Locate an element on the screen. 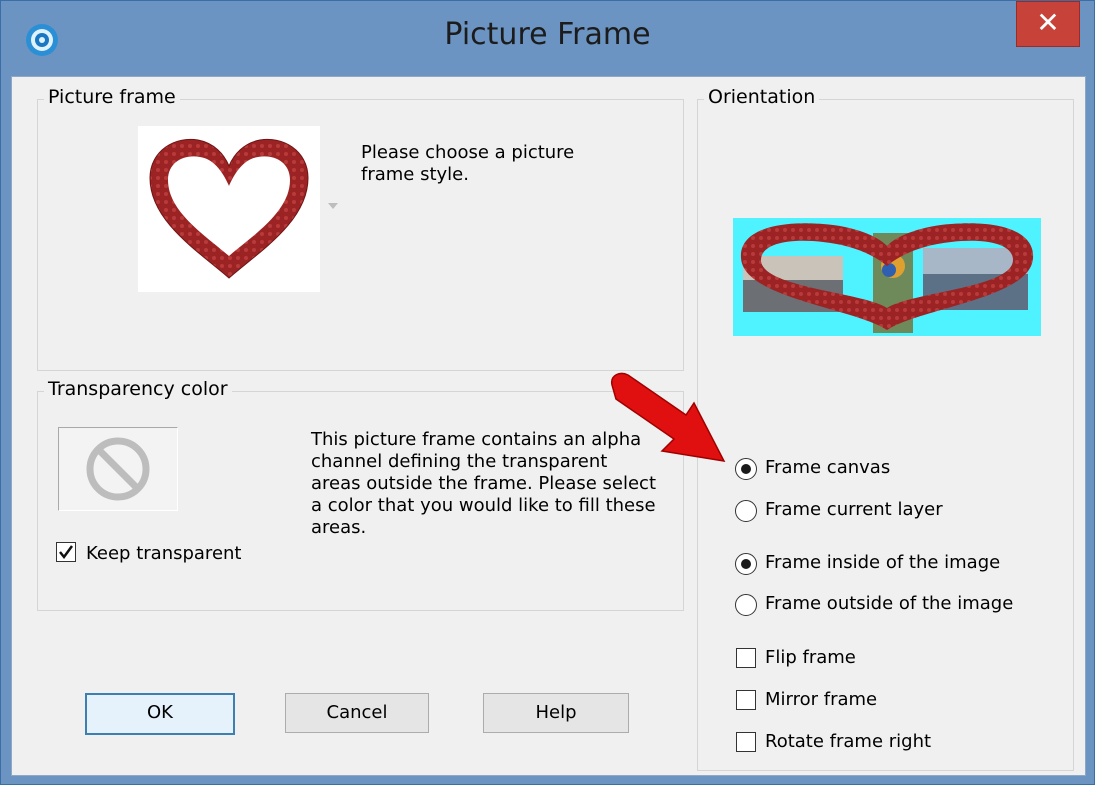  title-bar: Picture Frame ✕ is located at coordinates (547, 38).